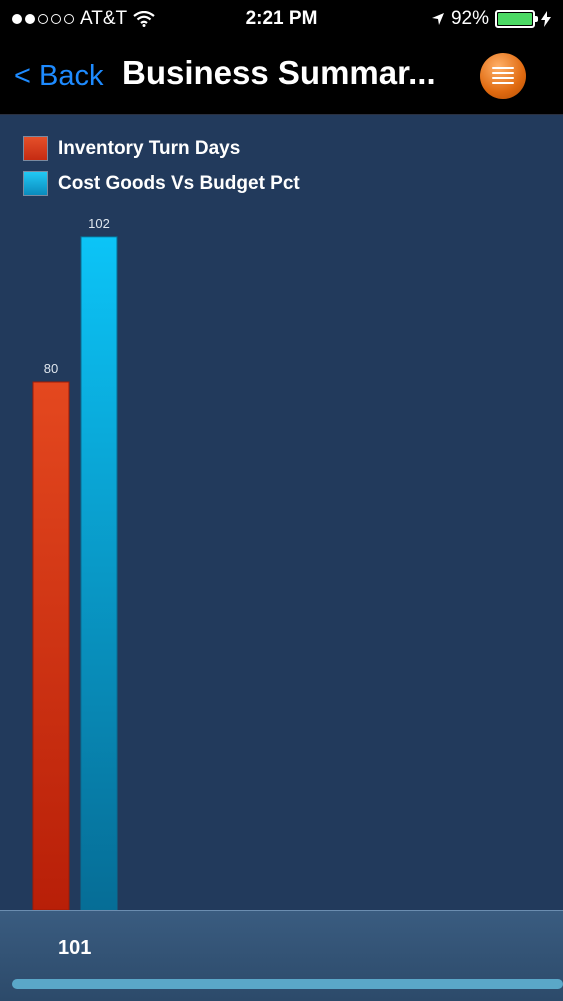  Describe the element at coordinates (58, 76) in the screenshot. I see `back-button: < Back` at that location.